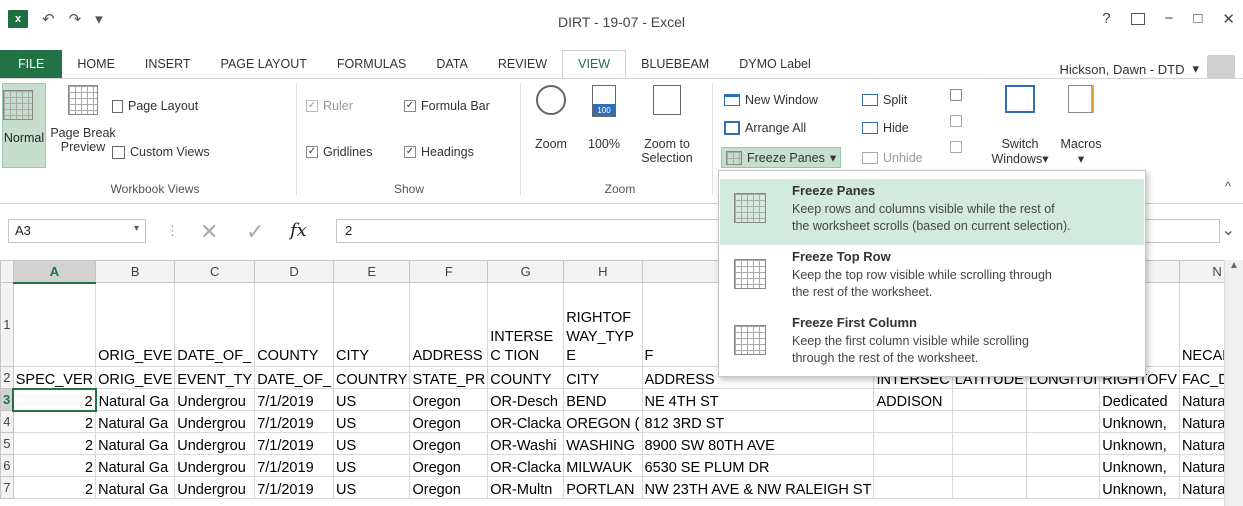 The image size is (1243, 506). What do you see at coordinates (7, 487) in the screenshot?
I see `row-header: 7` at bounding box center [7, 487].